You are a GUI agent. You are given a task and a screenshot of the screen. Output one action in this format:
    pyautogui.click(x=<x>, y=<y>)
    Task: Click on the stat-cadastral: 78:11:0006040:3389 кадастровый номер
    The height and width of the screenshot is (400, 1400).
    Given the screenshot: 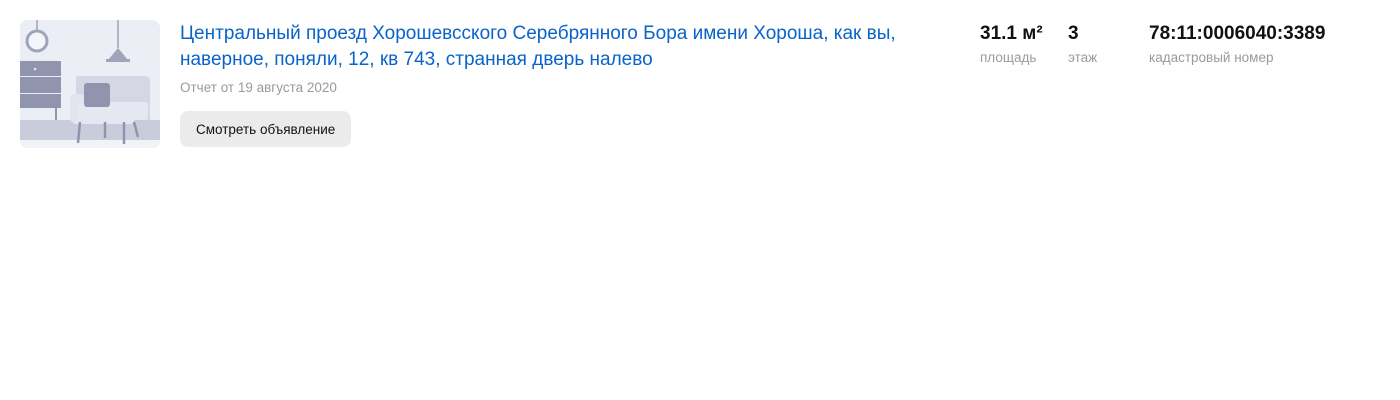 What is the action you would take?
    pyautogui.click(x=1237, y=44)
    